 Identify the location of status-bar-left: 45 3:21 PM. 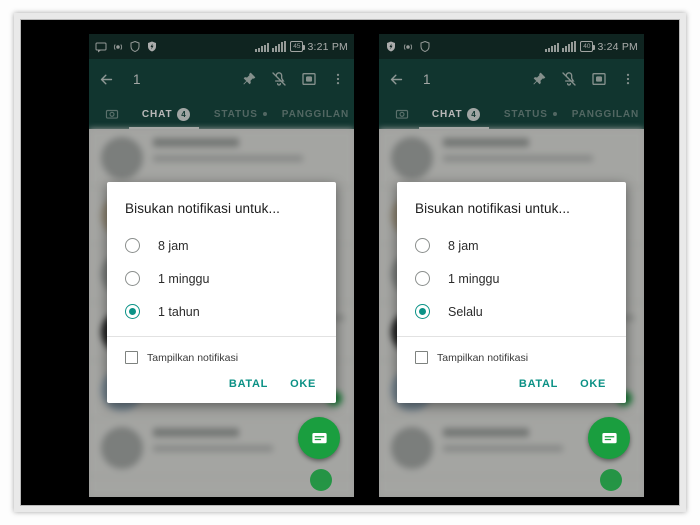
(221, 46).